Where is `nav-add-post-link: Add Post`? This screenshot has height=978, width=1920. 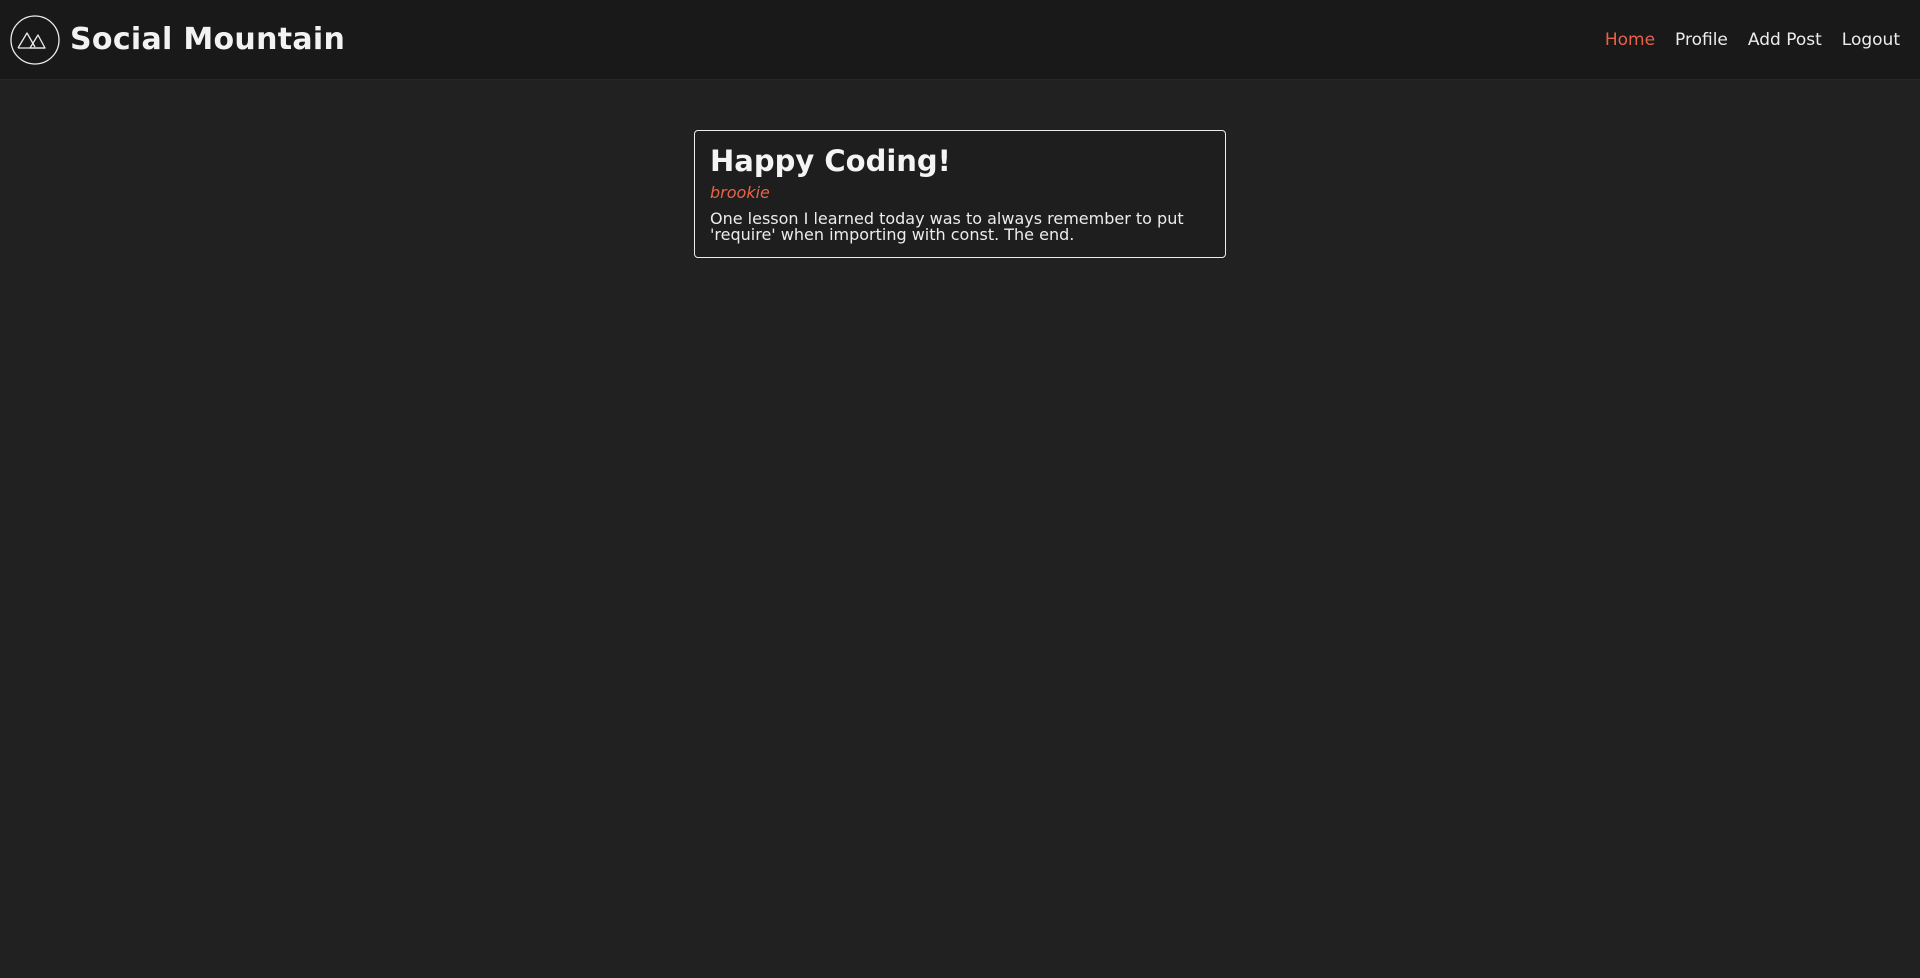 nav-add-post-link: Add Post is located at coordinates (1785, 40).